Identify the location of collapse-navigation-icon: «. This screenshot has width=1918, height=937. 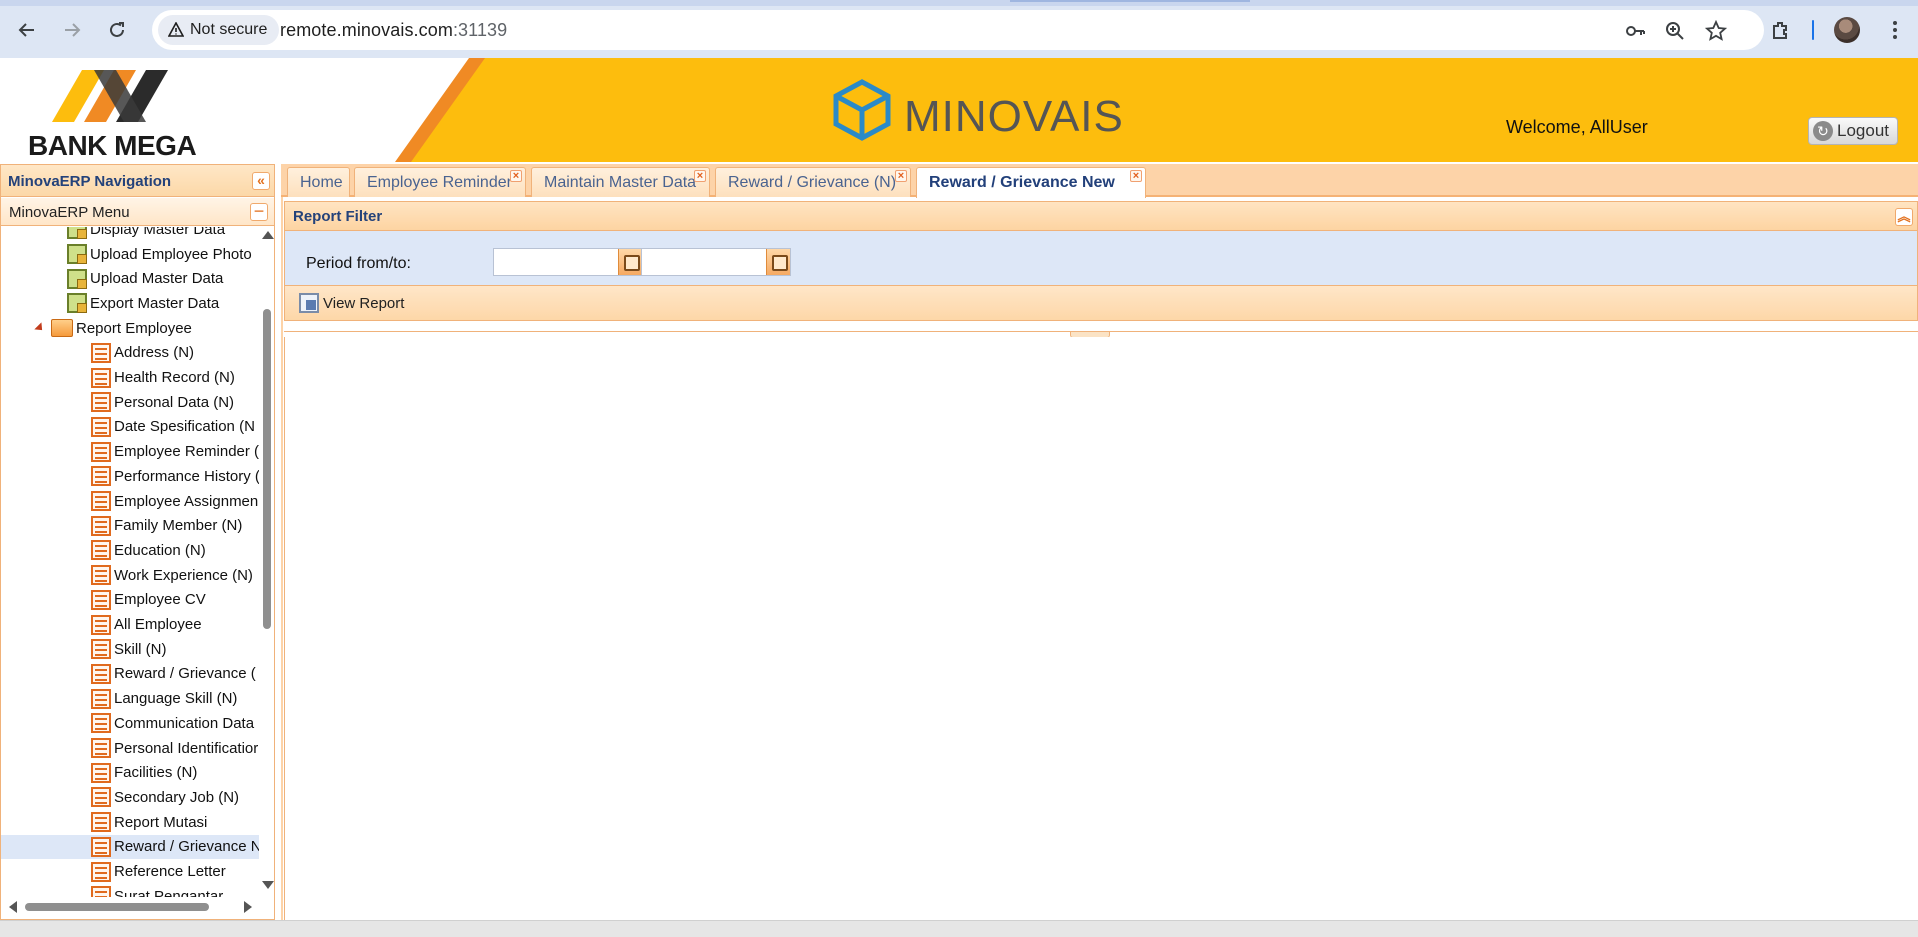
(261, 181).